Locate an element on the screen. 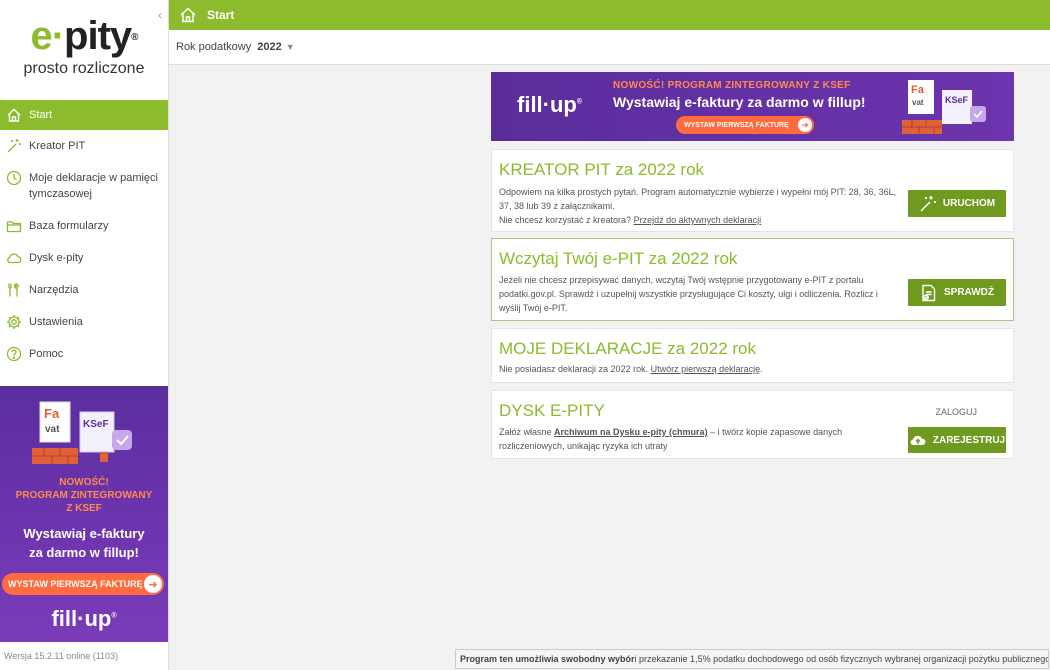  promo-cta-button: WYSTAW PIERWSZĄ FAKTURĘ ➜ is located at coordinates (83, 584).